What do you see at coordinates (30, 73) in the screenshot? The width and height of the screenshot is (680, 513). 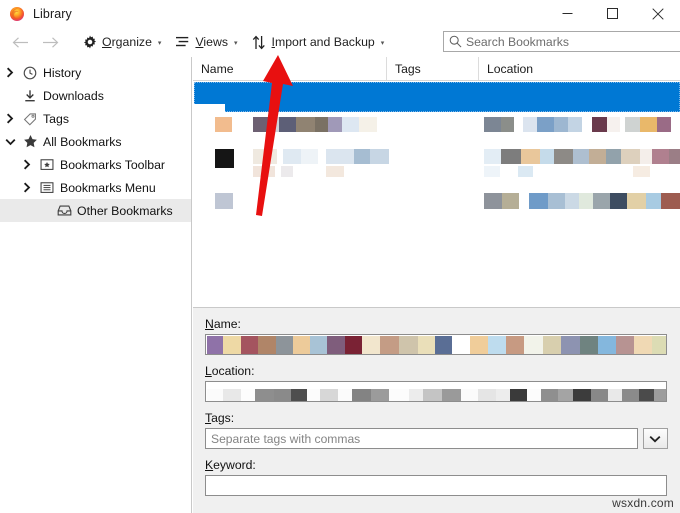 I see `clock-icon` at bounding box center [30, 73].